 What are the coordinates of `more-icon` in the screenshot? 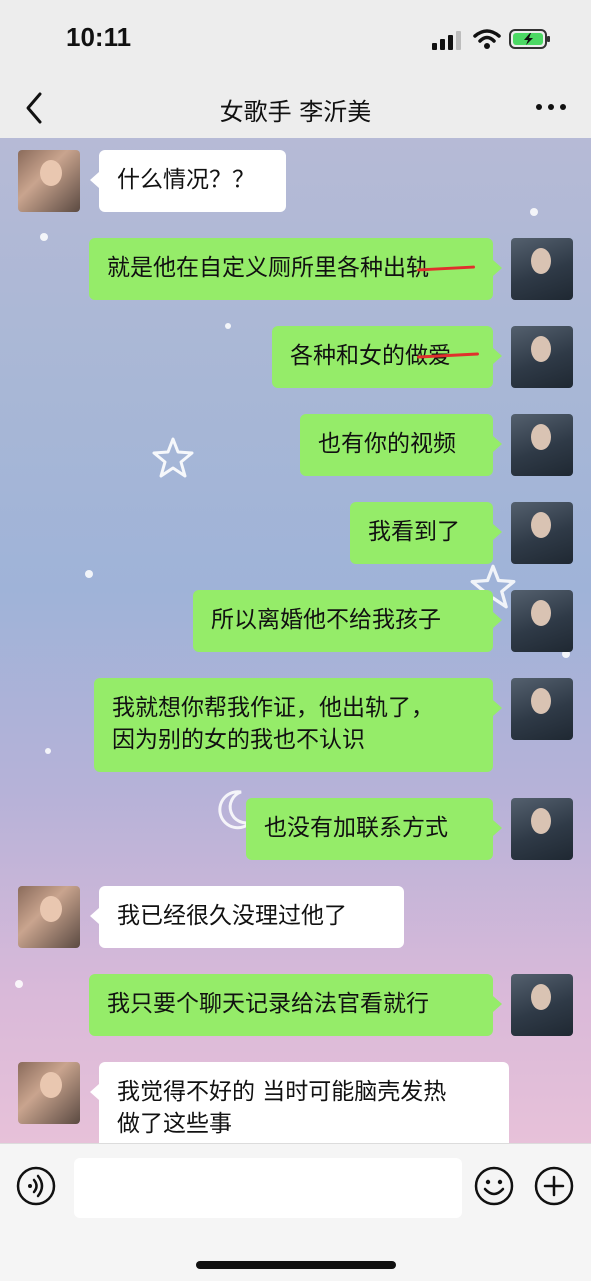 It's located at (551, 107).